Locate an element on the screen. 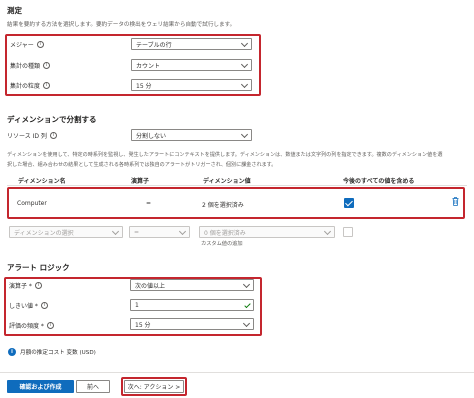 The image size is (474, 398). dimension-operator-value: = is located at coordinates (148, 203).